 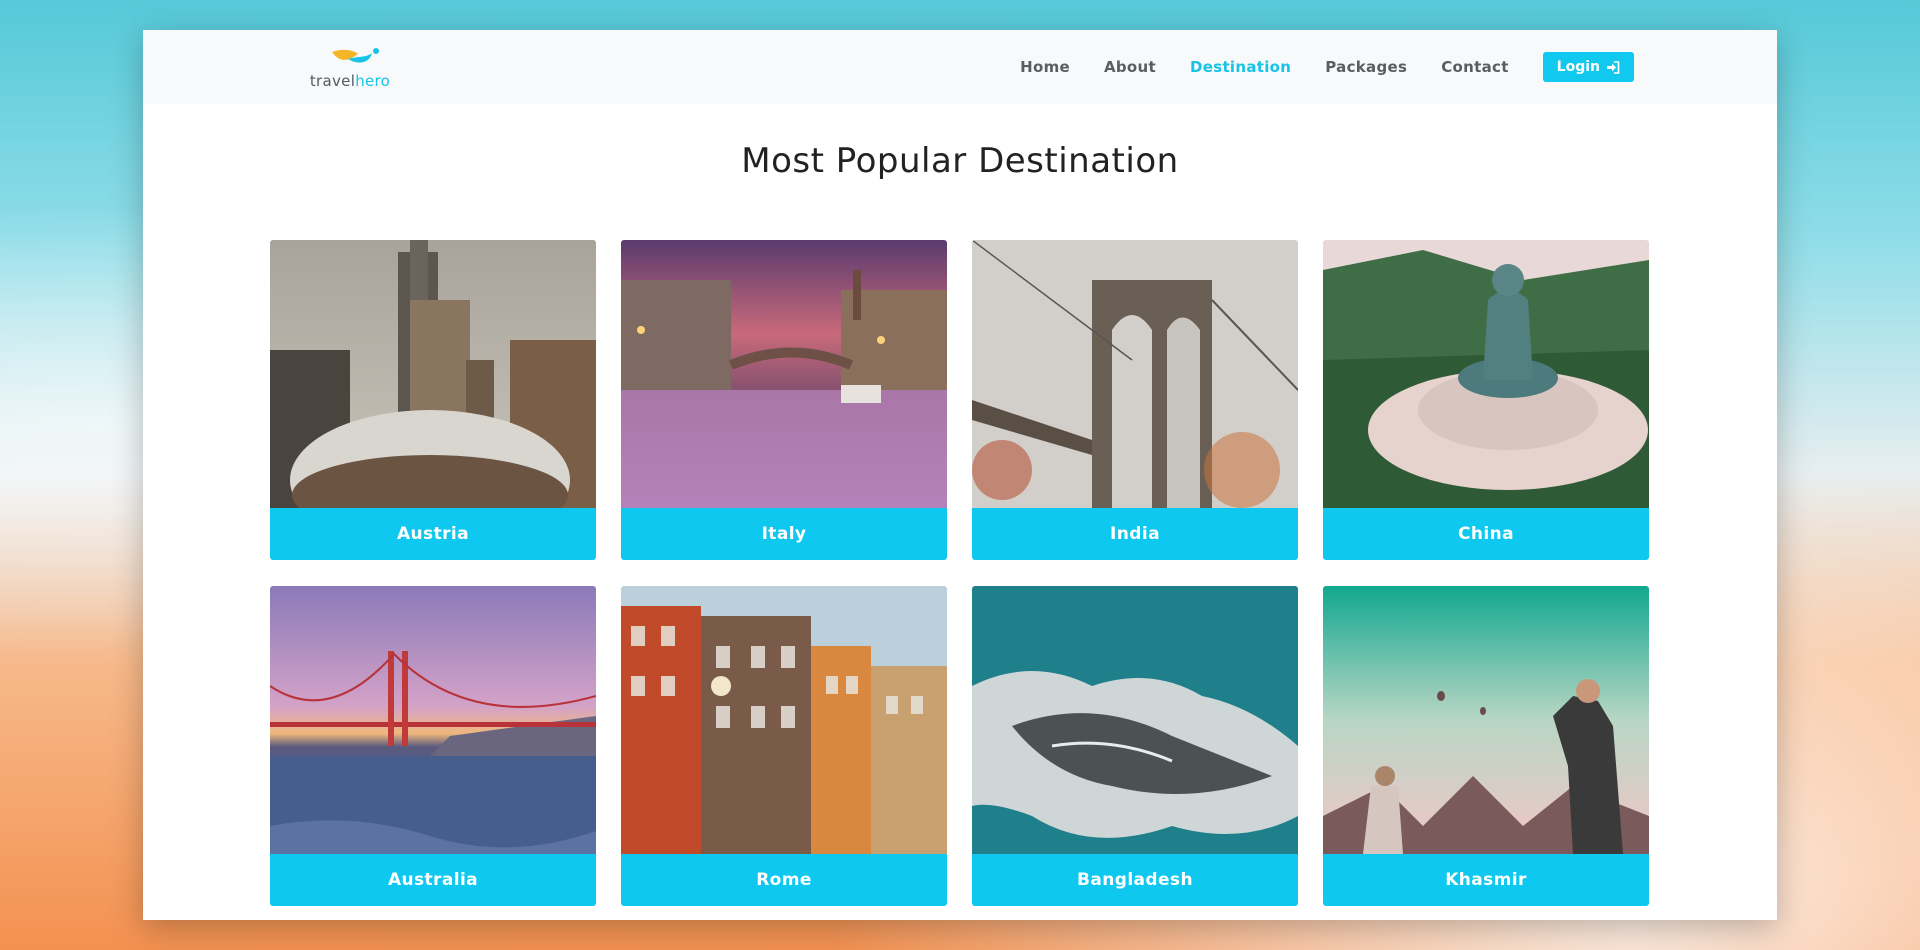 I want to click on logo: travelhero, so click(x=350, y=67).